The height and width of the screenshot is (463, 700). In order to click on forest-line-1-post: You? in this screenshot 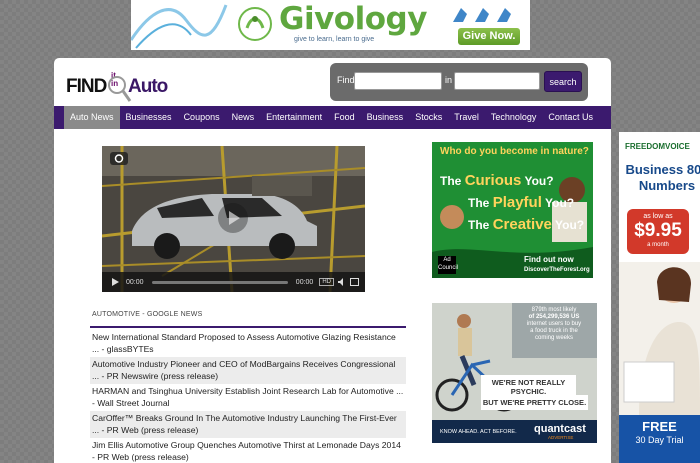, I will do `click(539, 181)`.